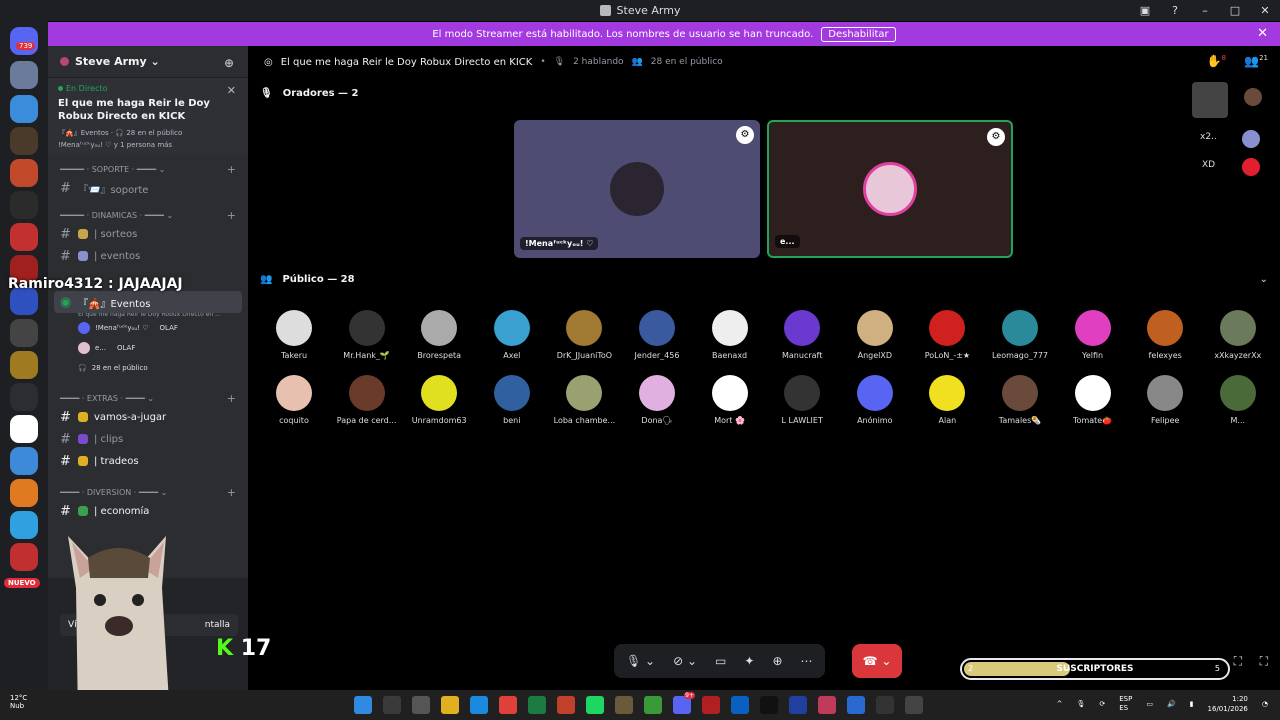  What do you see at coordinates (1175, 10) in the screenshot?
I see `help-icon: ?` at bounding box center [1175, 10].